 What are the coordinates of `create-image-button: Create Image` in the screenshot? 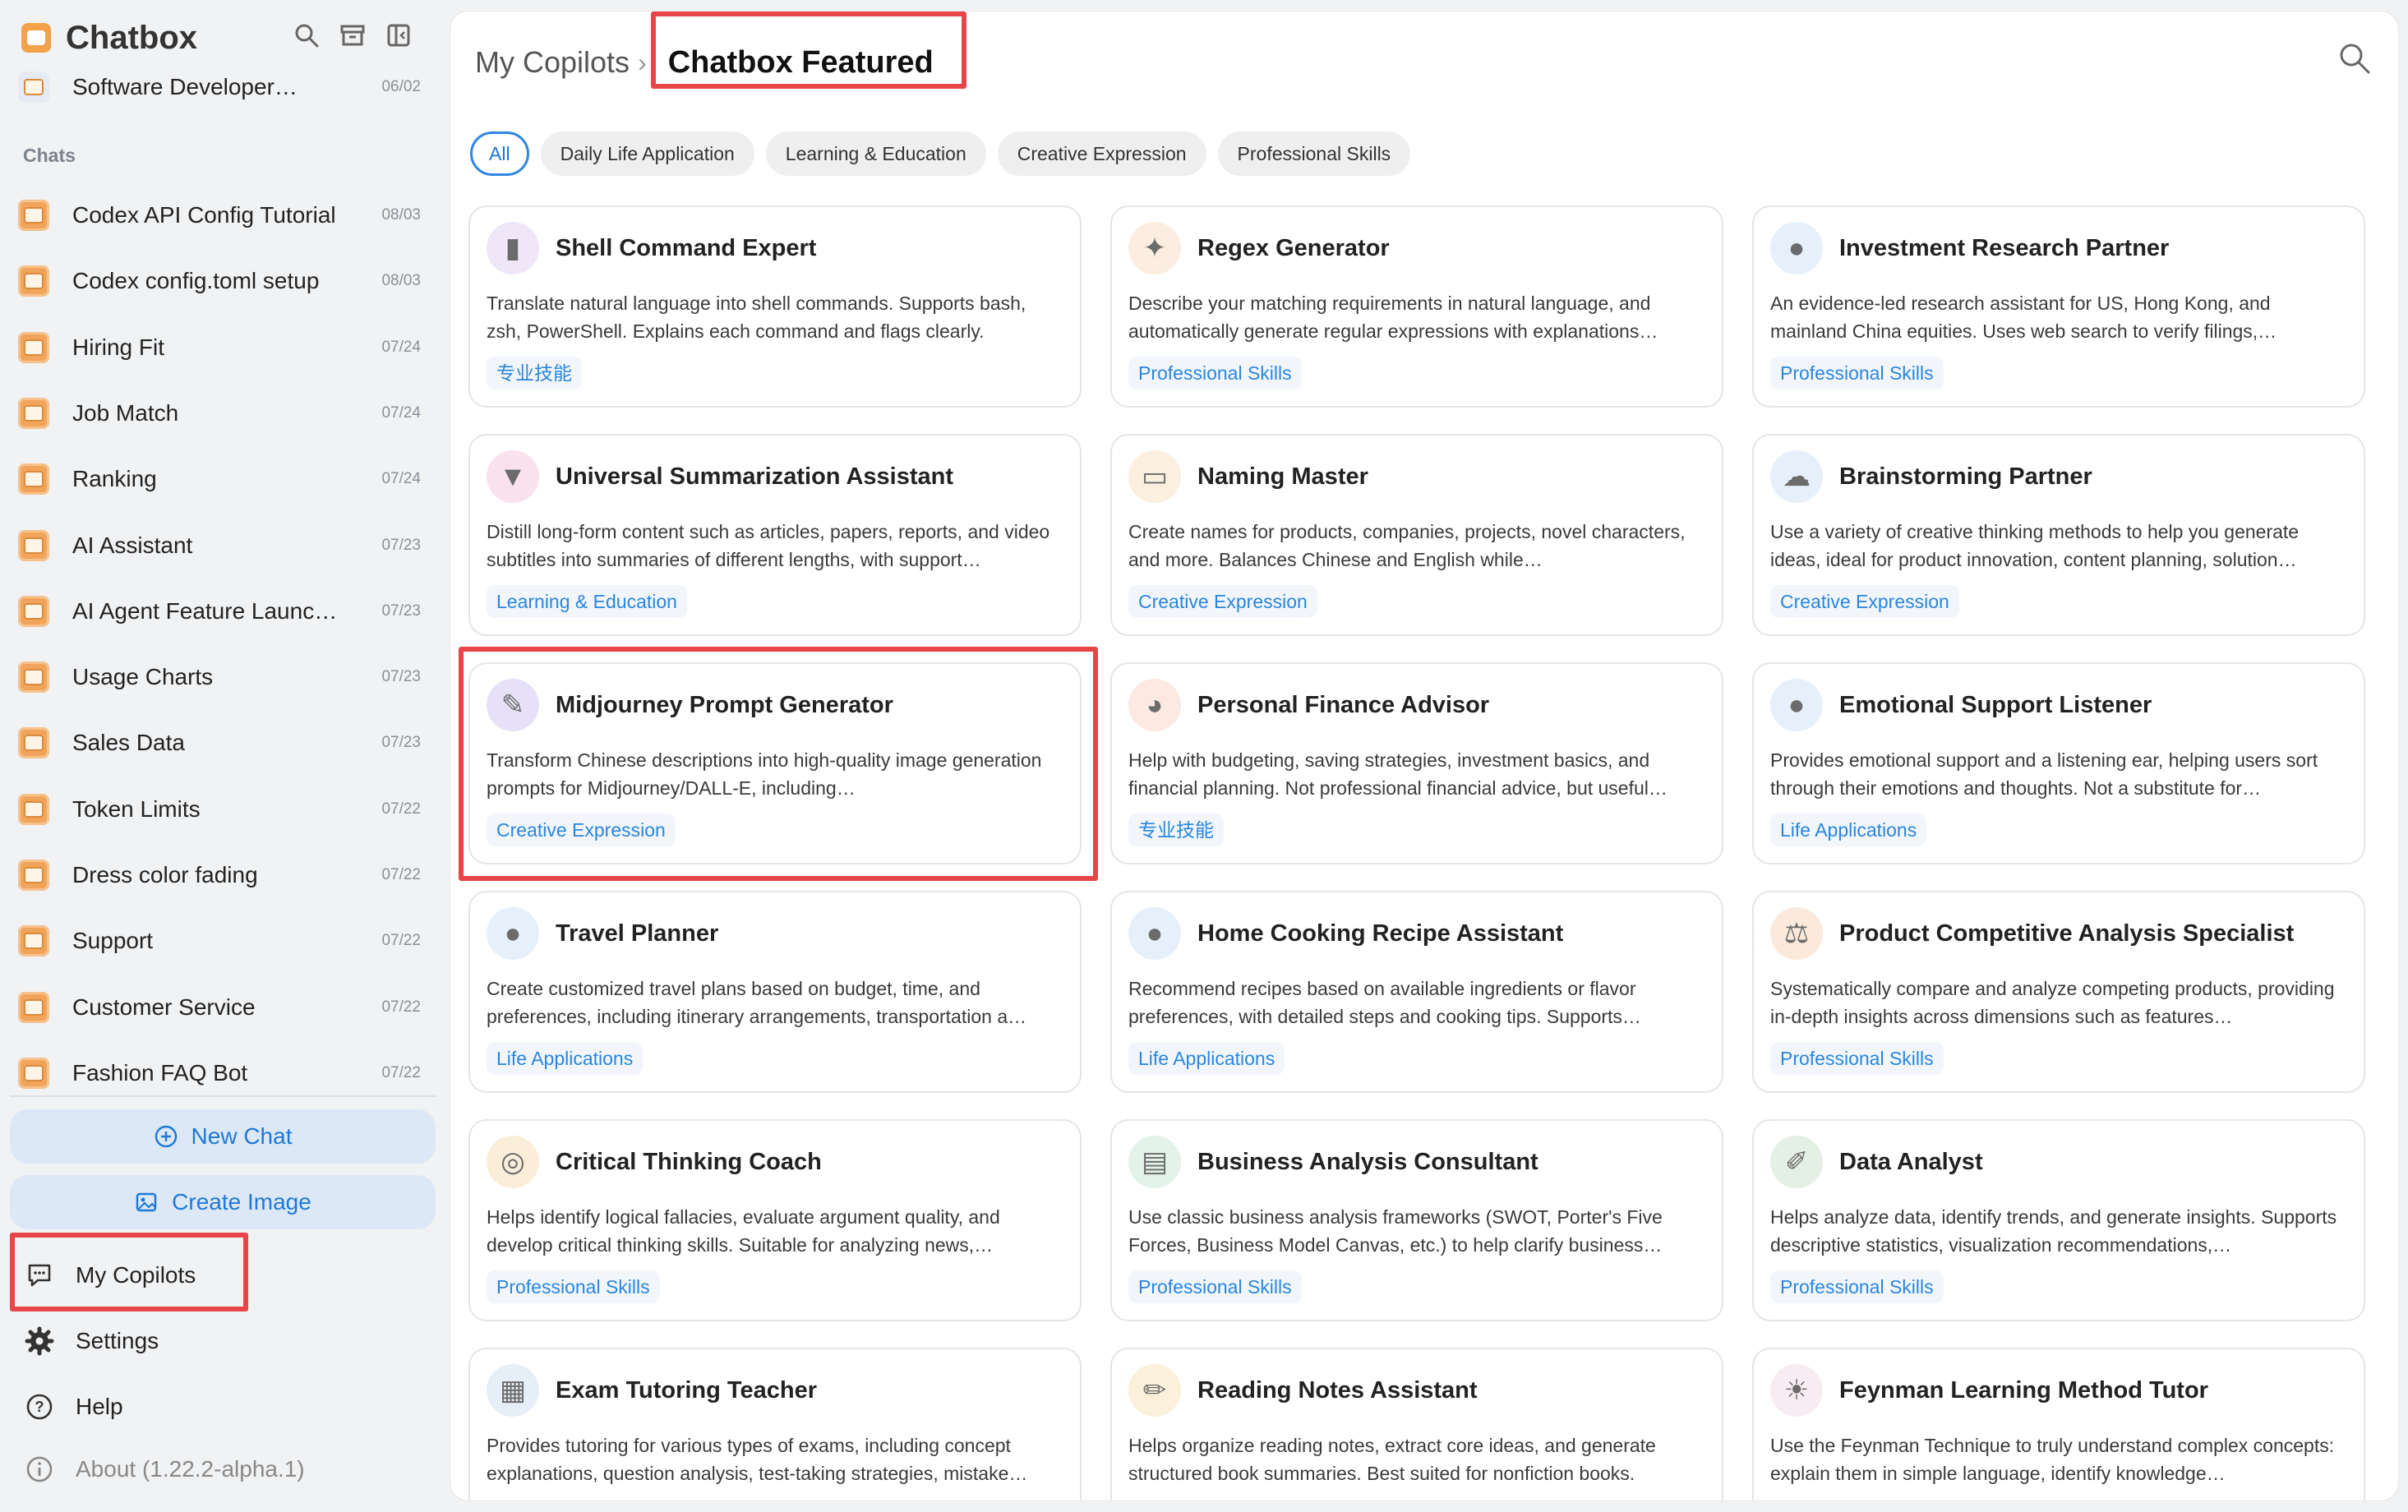 It's located at (223, 1202).